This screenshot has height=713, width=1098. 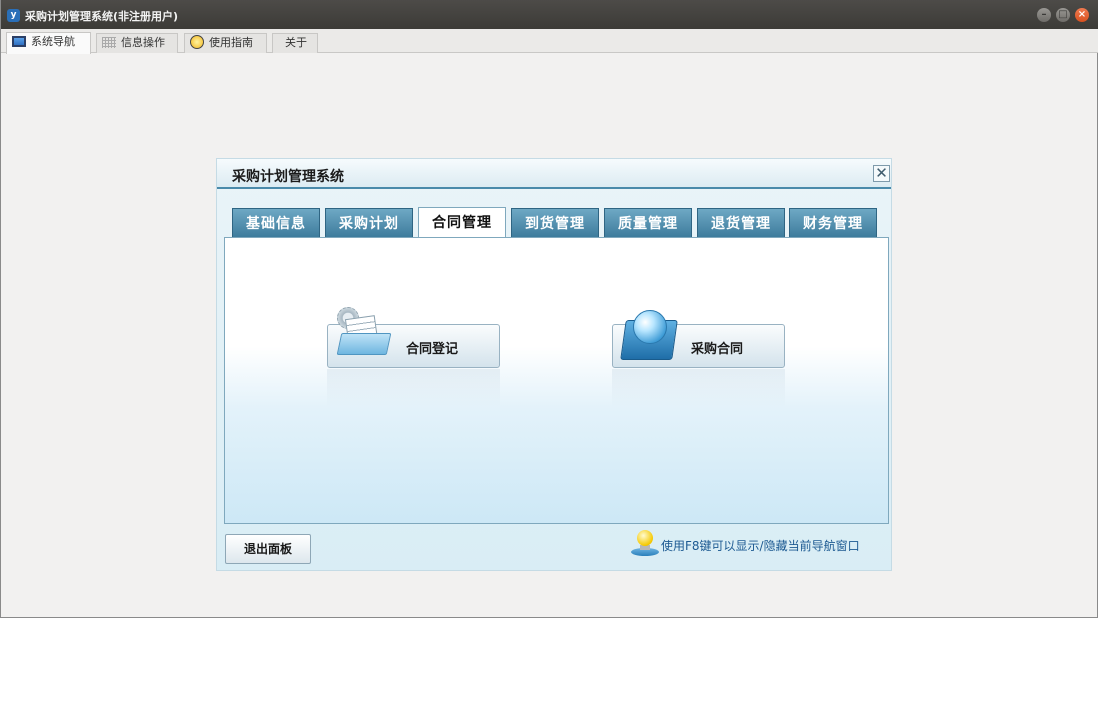 I want to click on contract-register-label: 合同登记, so click(x=432, y=349).